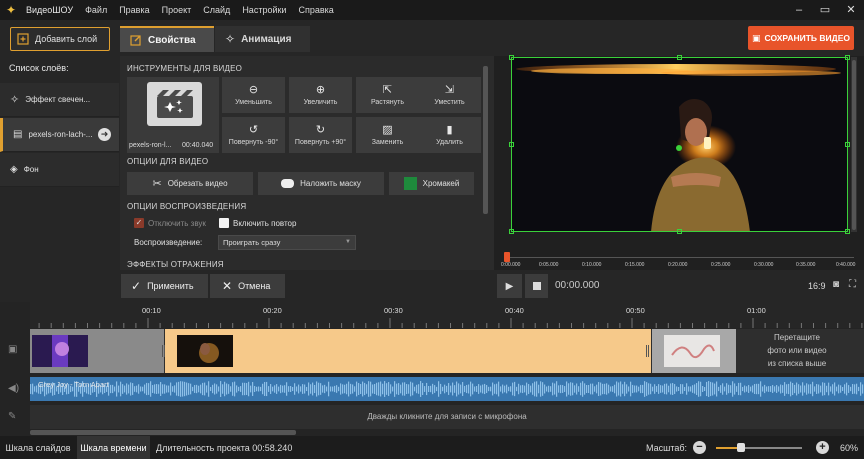 Image resolution: width=864 pixels, height=459 pixels. Describe the element at coordinates (134, 10) in the screenshot. I see `menu-edit: Правка` at that location.